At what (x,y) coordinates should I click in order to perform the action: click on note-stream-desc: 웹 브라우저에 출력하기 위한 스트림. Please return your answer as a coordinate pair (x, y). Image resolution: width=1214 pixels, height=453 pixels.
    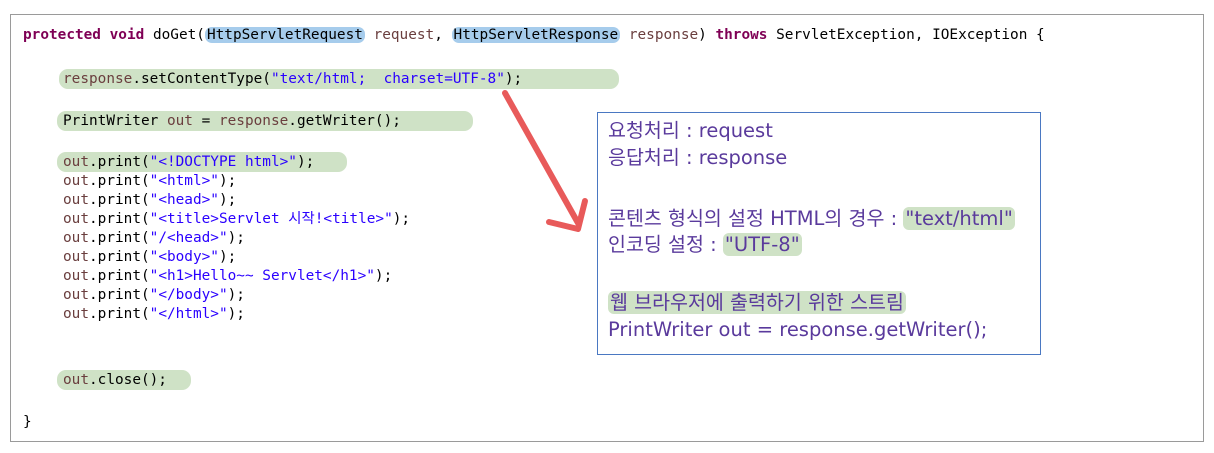
    Looking at the image, I should click on (757, 303).